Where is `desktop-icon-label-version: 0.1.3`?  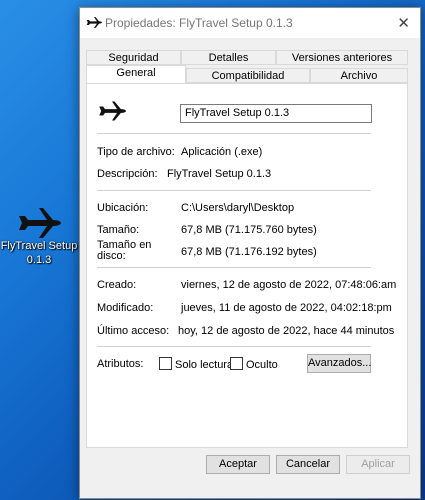
desktop-icon-label-version: 0.1.3 is located at coordinates (39, 260).